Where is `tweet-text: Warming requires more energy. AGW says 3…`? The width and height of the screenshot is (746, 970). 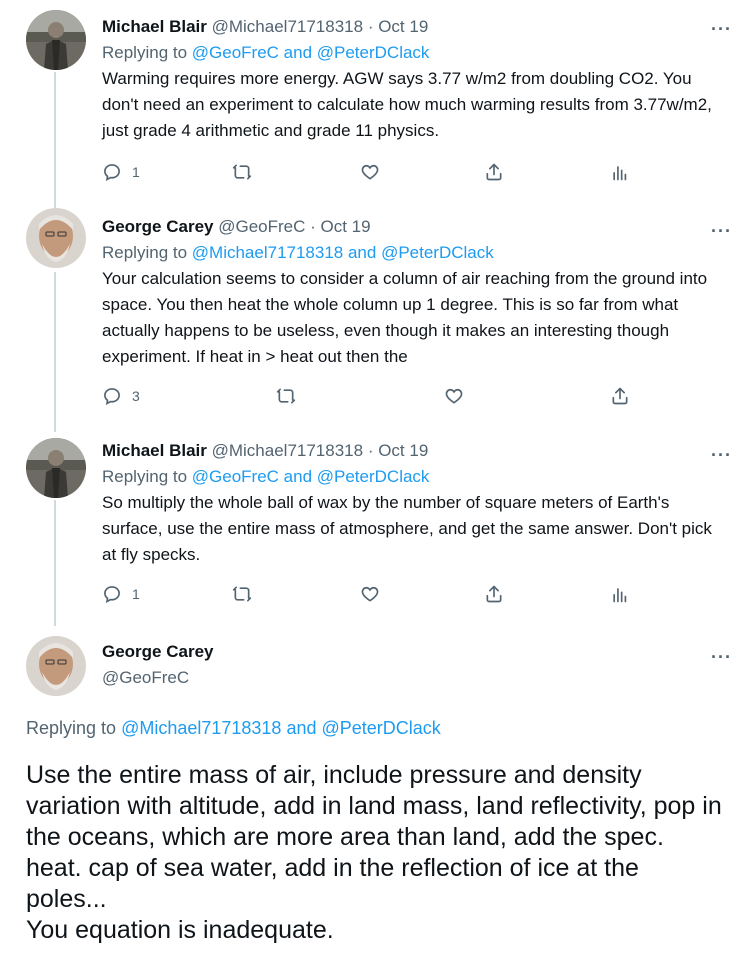 tweet-text: Warming requires more energy. AGW says 3… is located at coordinates (407, 104).